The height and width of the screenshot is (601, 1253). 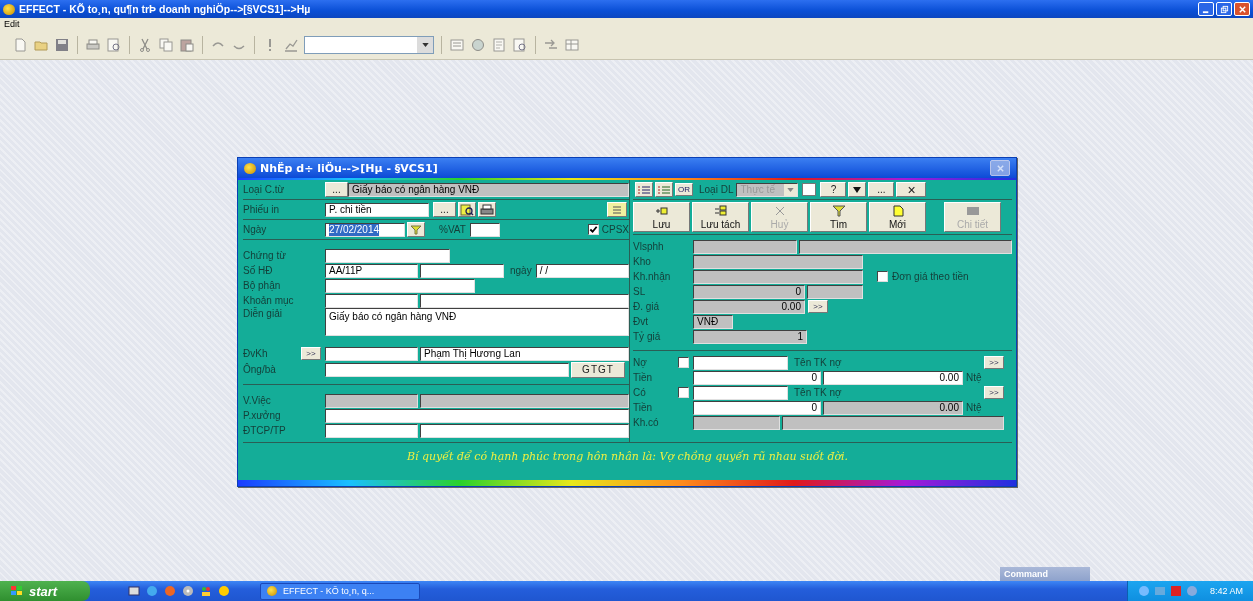 What do you see at coordinates (262, 415) in the screenshot?
I see `field-label: P.xưởng` at bounding box center [262, 415].